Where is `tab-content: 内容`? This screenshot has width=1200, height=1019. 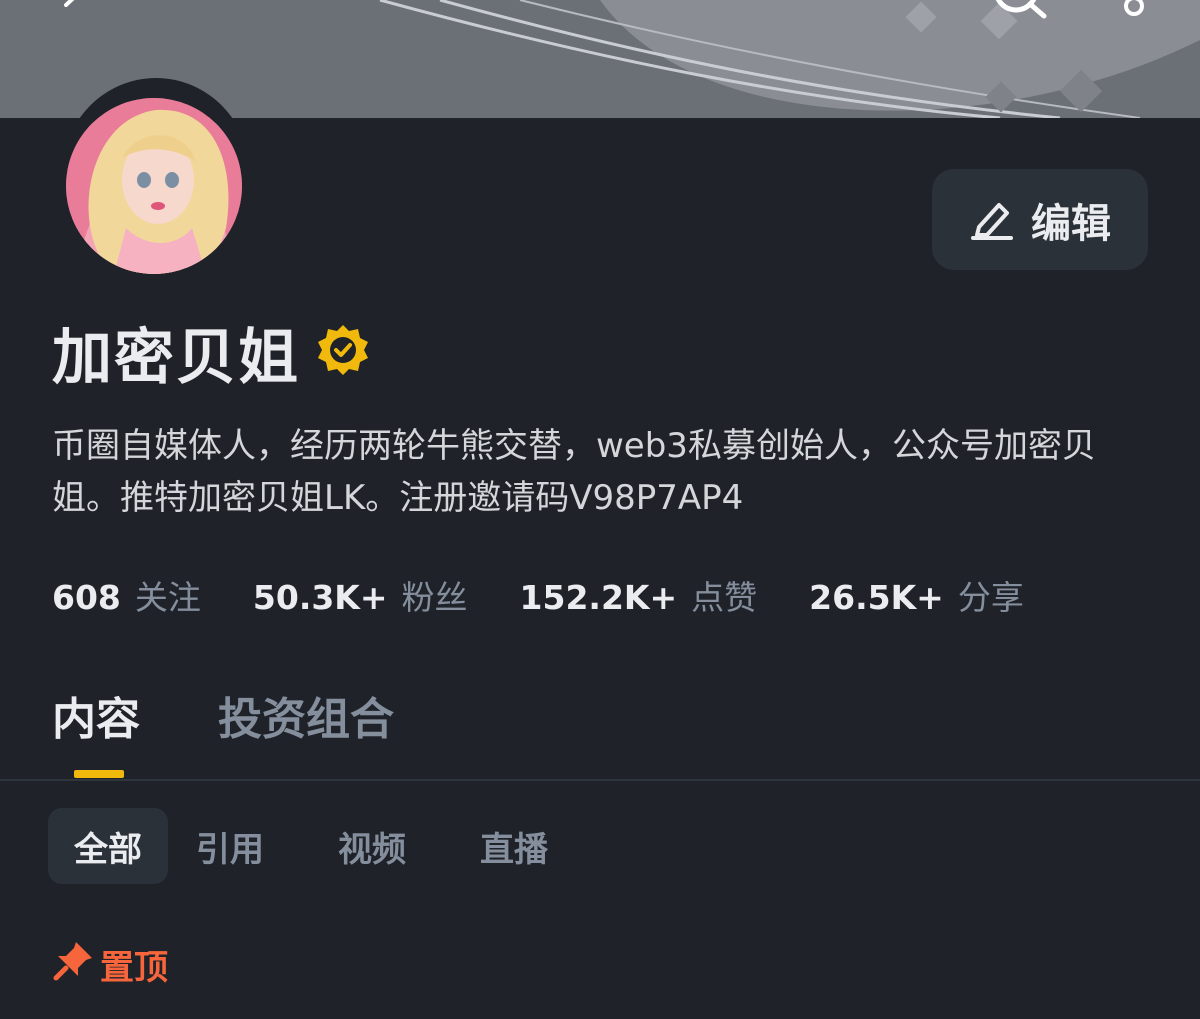
tab-content: 内容 is located at coordinates (96, 715).